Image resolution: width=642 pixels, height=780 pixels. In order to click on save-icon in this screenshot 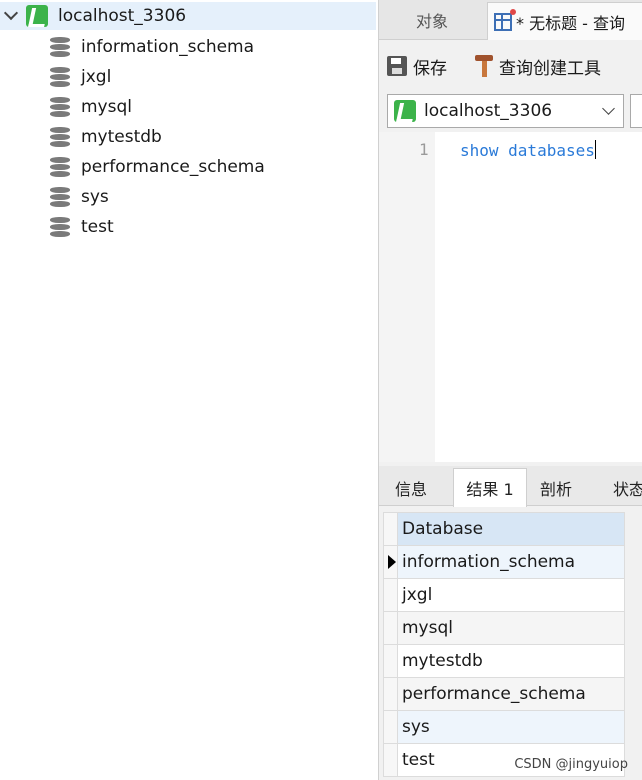, I will do `click(397, 66)`.